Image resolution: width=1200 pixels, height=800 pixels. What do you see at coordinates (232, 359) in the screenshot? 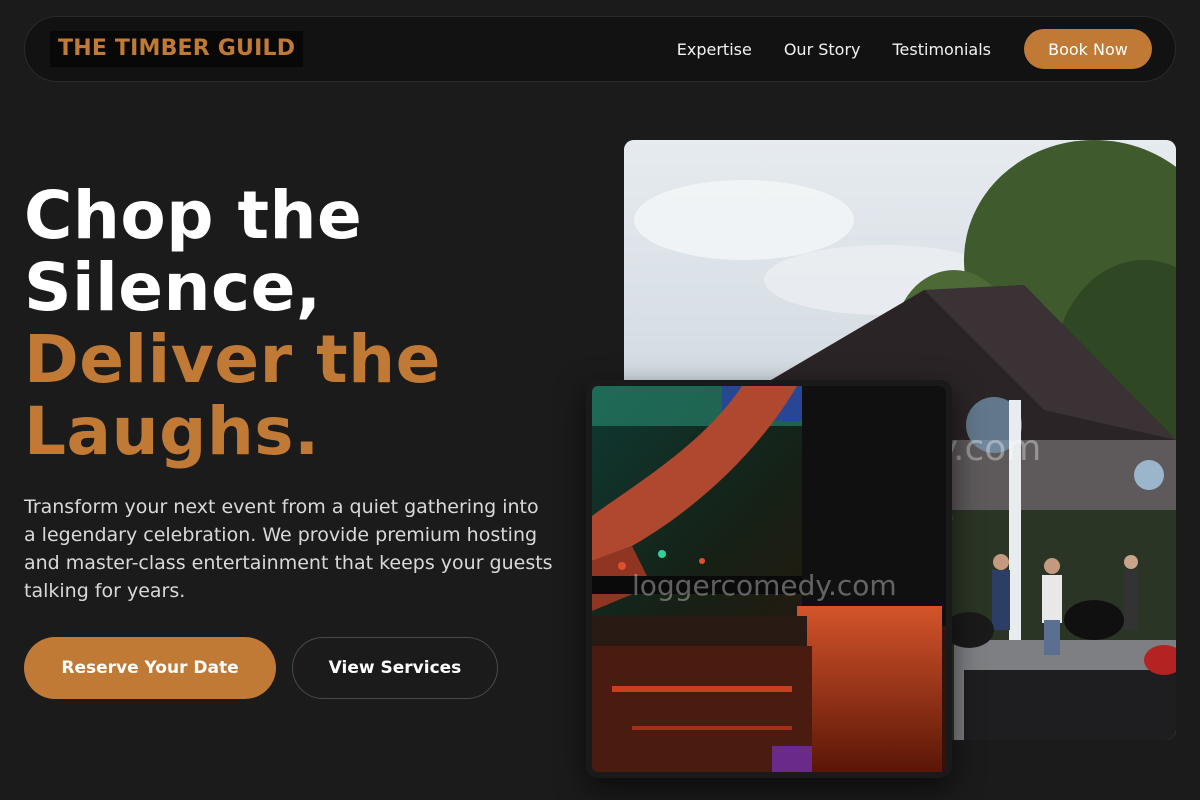
I see `headline-line-3: Deliver the` at bounding box center [232, 359].